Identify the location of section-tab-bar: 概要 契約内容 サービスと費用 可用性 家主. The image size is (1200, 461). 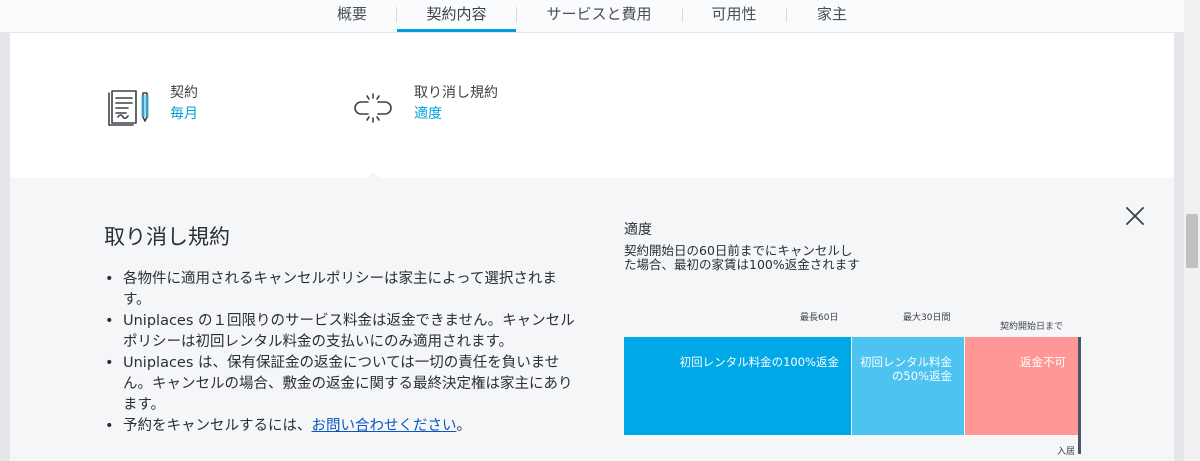
(592, 16).